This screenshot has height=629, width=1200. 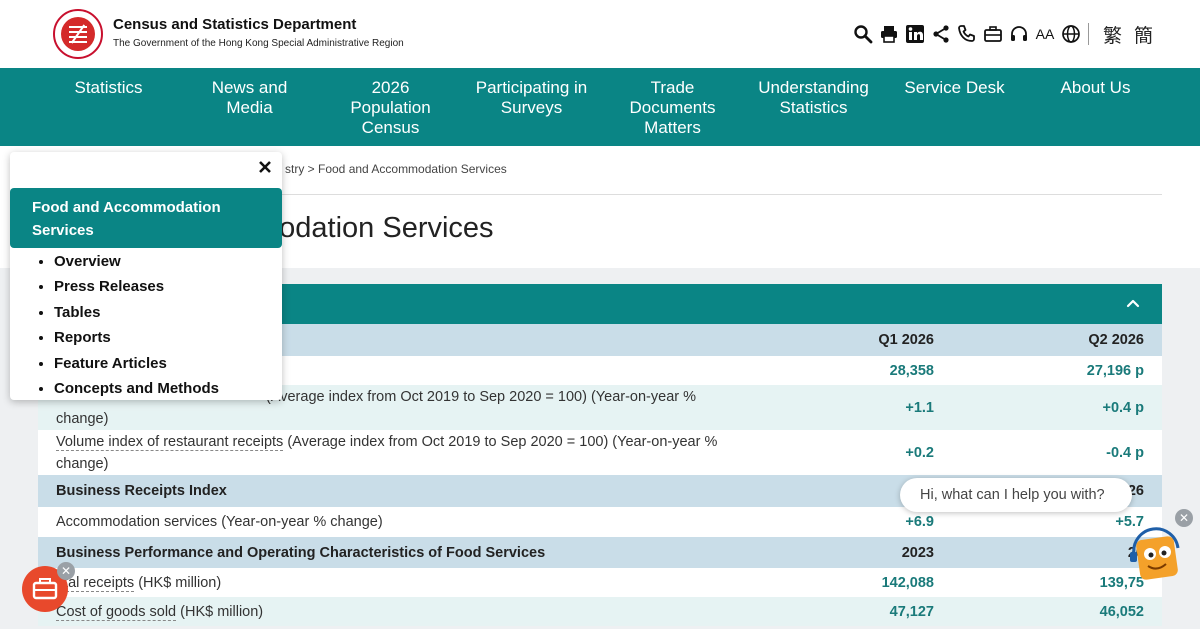 I want to click on nav-service-desk-label: Service Desk, so click(x=954, y=87).